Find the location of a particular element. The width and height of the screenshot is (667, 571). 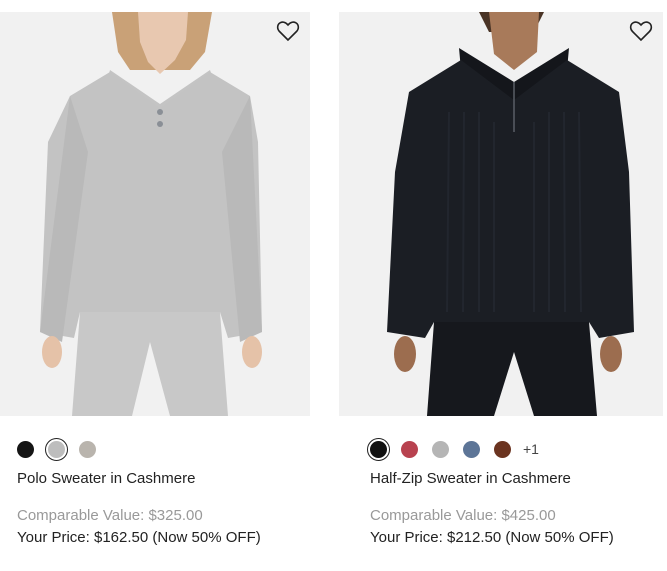

comparable-value: Comparable Value: $325.00 is located at coordinates (110, 515).